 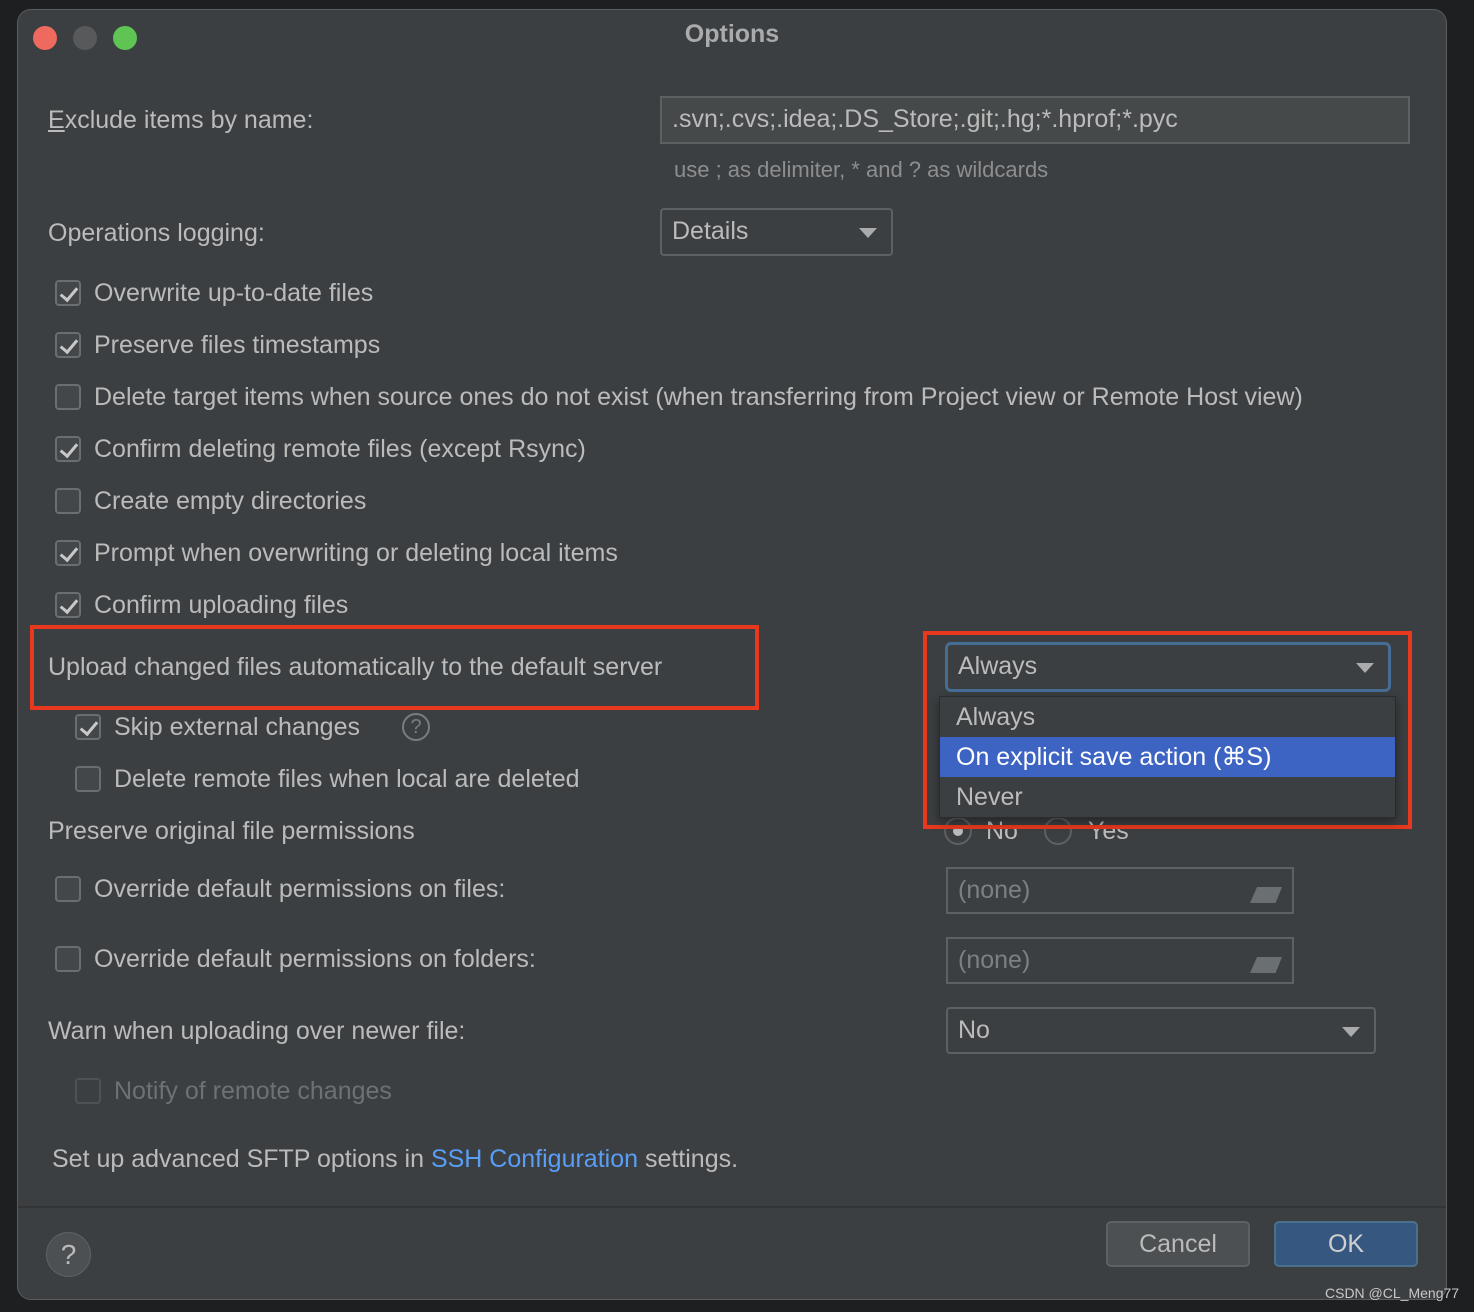 What do you see at coordinates (88, 779) in the screenshot?
I see `delete-remote-checkbox` at bounding box center [88, 779].